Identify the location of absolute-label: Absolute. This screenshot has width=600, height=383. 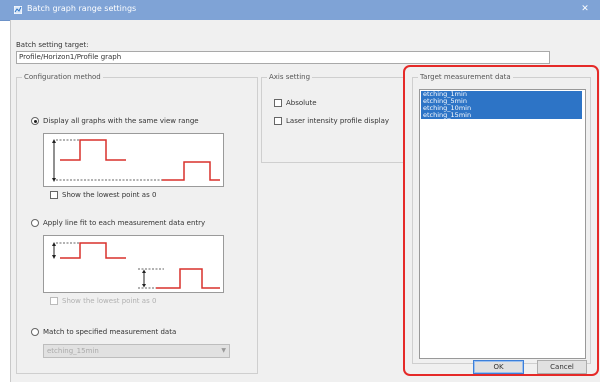
(301, 103).